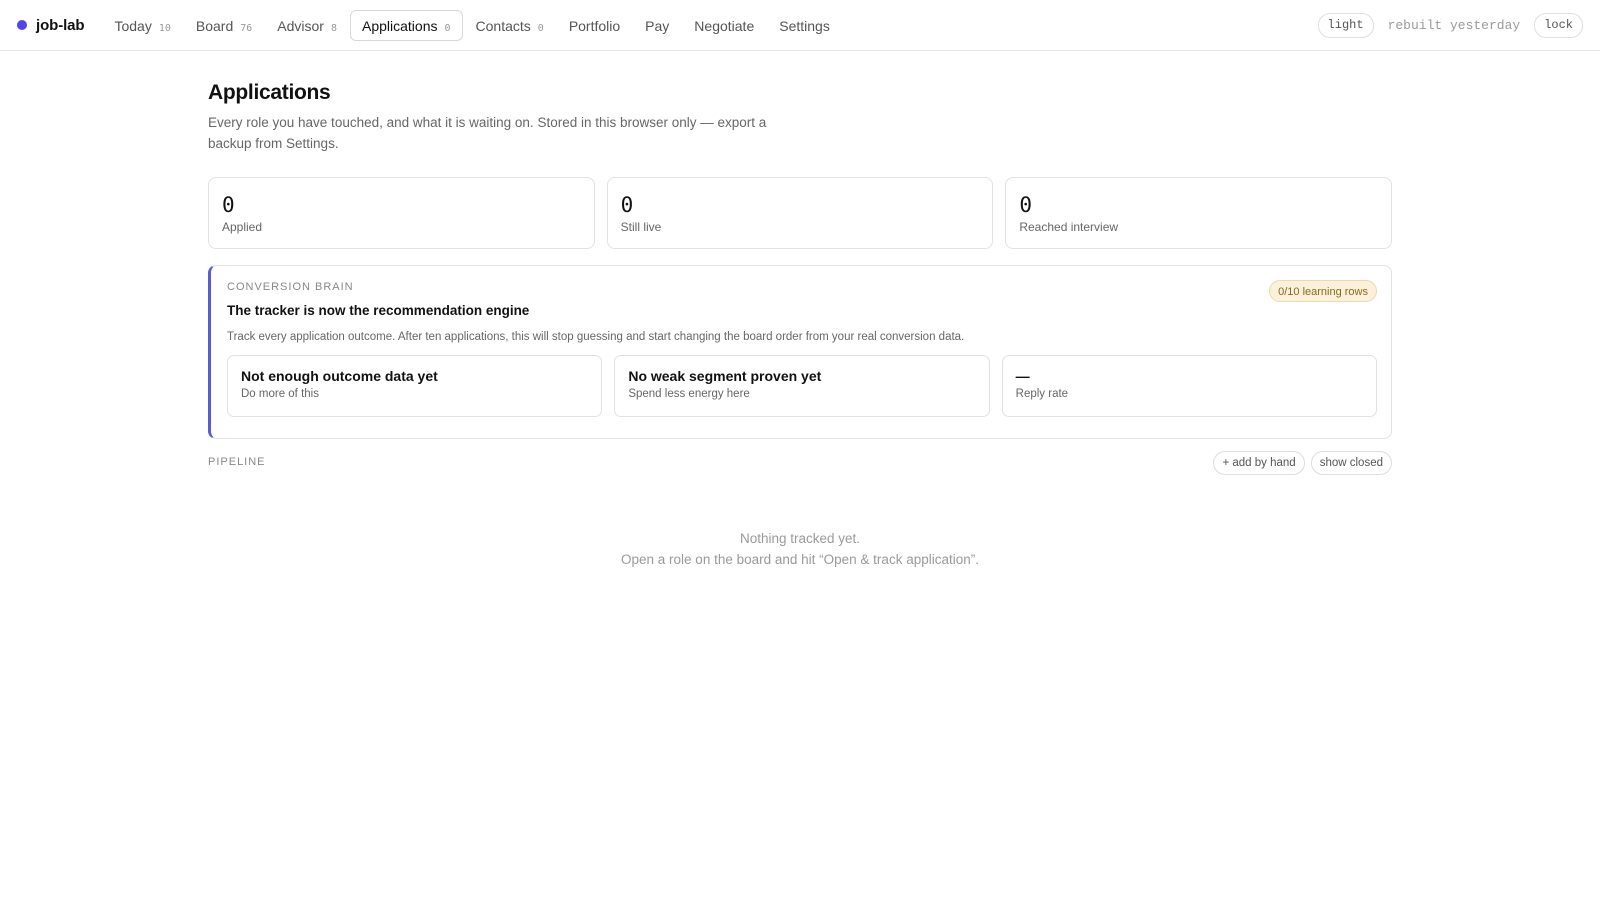 Image resolution: width=1600 pixels, height=900 pixels. Describe the element at coordinates (1558, 25) in the screenshot. I see `lock-button: lock` at that location.